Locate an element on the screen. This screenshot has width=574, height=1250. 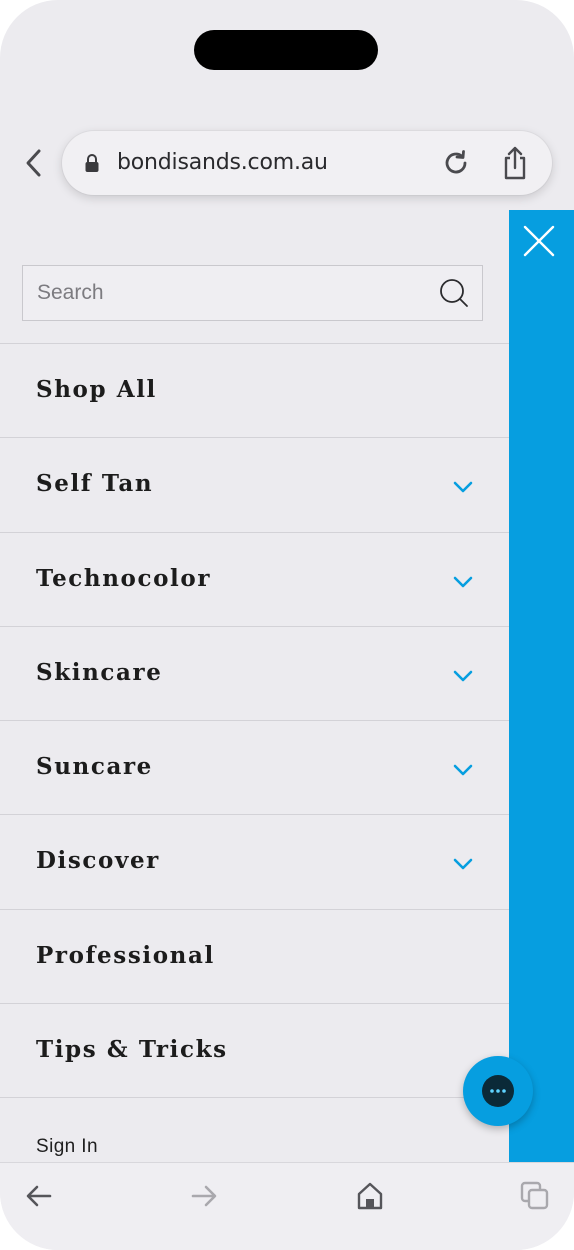
chevron-left-icon is located at coordinates (33, 163).